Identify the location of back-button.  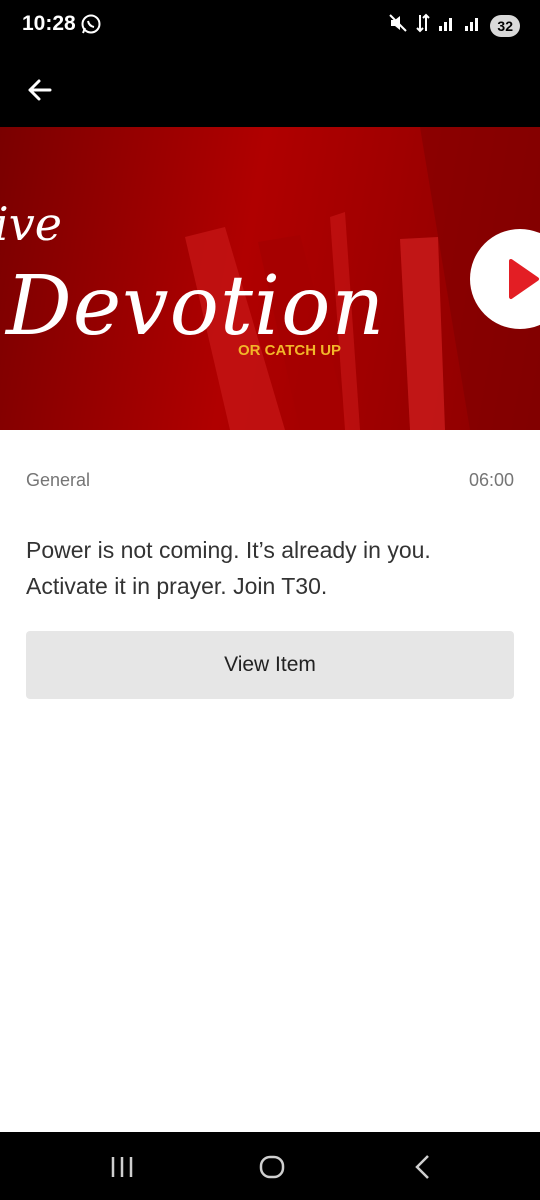
(40, 90).